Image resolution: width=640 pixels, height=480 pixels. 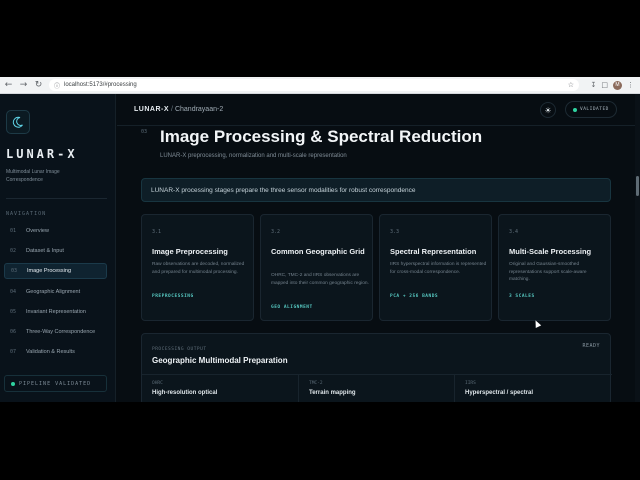 I want to click on extensions-icon: □, so click(x=604, y=85).